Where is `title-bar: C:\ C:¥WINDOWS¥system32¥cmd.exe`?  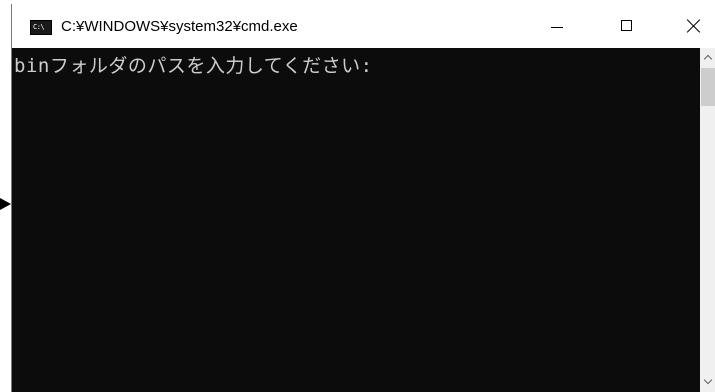 title-bar: C:\ C:¥WINDOWS¥system32¥cmd.exe is located at coordinates (363, 26).